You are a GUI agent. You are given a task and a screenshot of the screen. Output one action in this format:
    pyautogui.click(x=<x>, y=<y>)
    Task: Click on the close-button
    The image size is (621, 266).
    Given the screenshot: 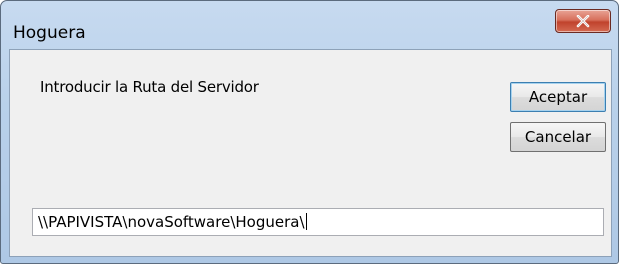 What is the action you would take?
    pyautogui.click(x=583, y=21)
    